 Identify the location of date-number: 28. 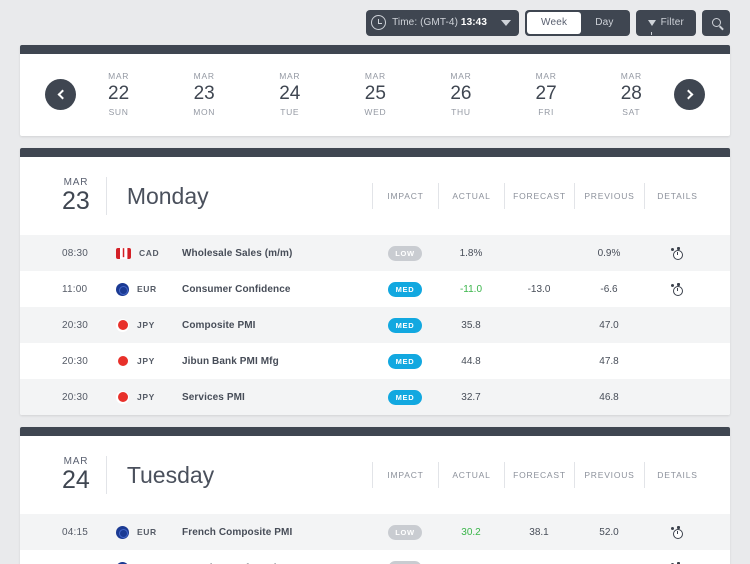
(631, 94).